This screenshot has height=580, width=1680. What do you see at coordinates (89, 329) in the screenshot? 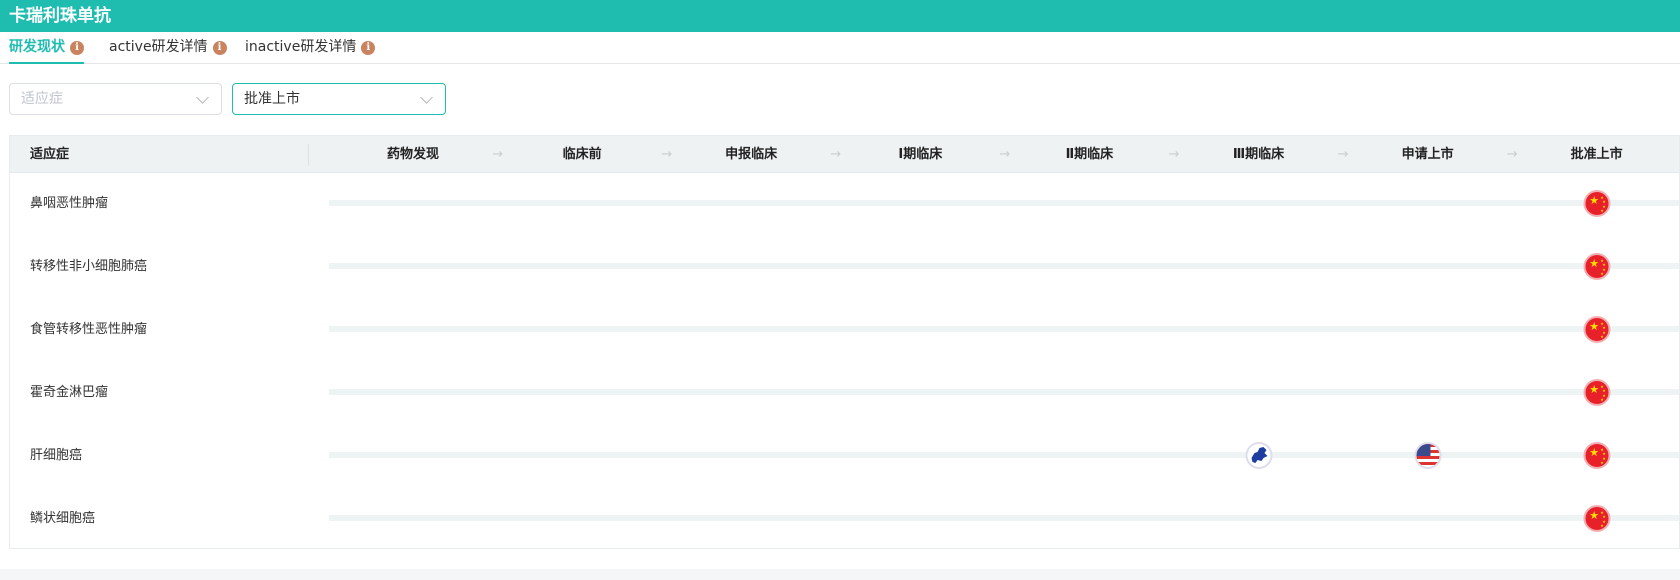
I see `indication-label: 食管转移性恶性肿瘤` at bounding box center [89, 329].